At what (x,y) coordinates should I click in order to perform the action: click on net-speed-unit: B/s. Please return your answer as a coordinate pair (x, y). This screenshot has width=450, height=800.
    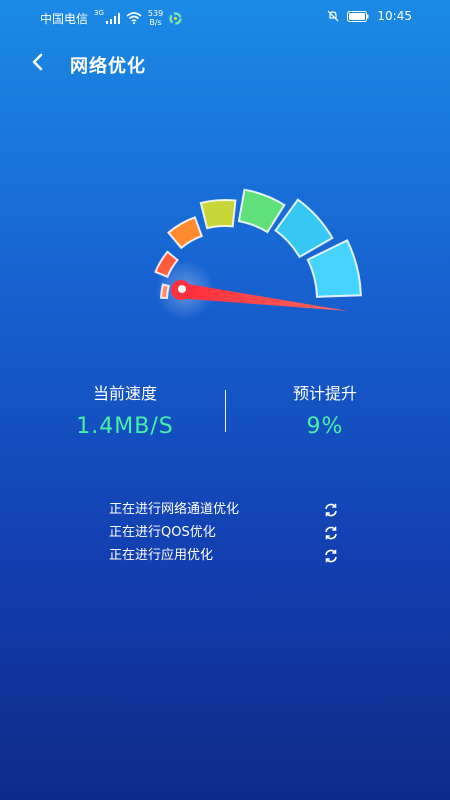
    Looking at the image, I should click on (155, 22).